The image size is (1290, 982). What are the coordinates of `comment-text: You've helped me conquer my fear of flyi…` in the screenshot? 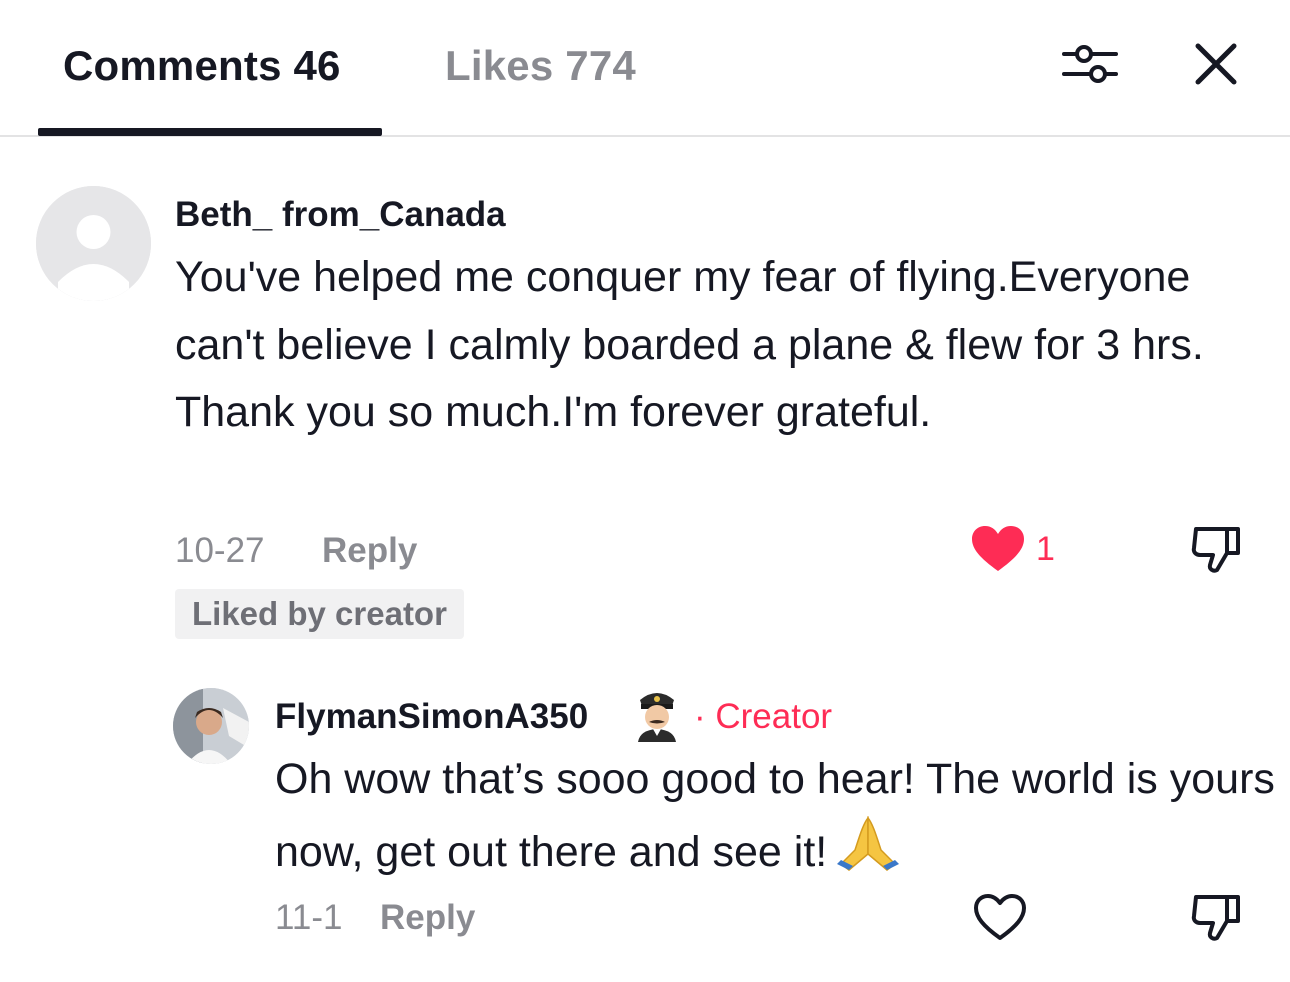 It's located at (689, 344).